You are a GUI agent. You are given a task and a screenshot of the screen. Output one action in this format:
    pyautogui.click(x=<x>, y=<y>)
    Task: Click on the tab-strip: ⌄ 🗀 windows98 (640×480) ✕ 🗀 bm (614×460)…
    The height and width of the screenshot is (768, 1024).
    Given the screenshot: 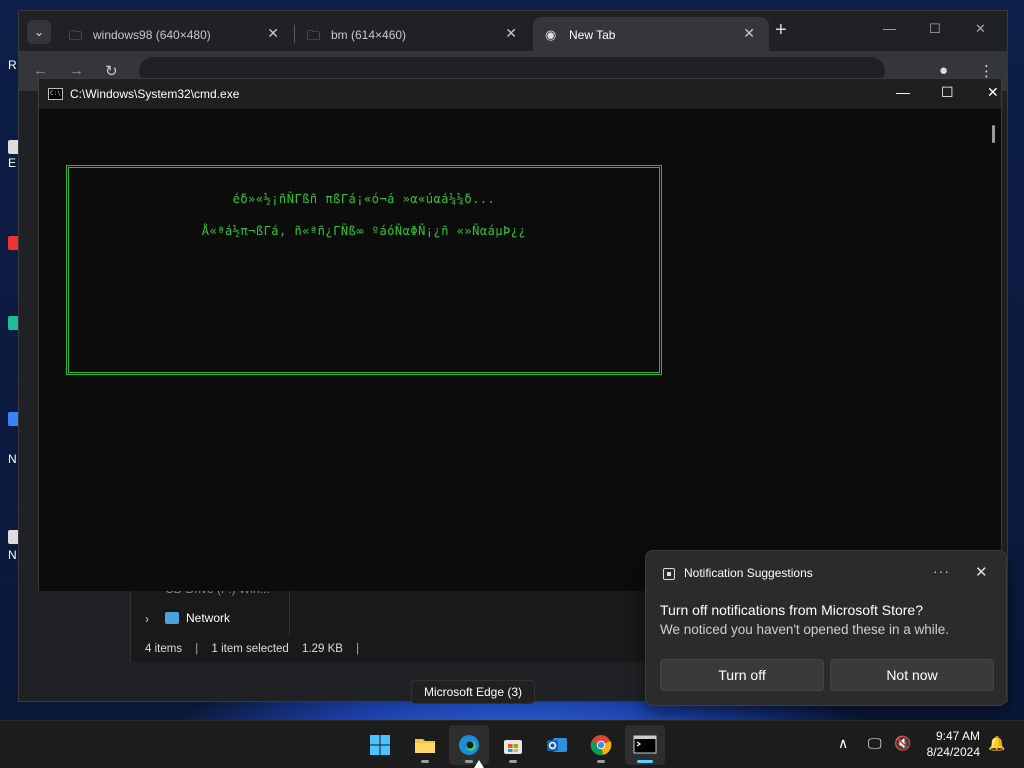 What is the action you would take?
    pyautogui.click(x=513, y=31)
    